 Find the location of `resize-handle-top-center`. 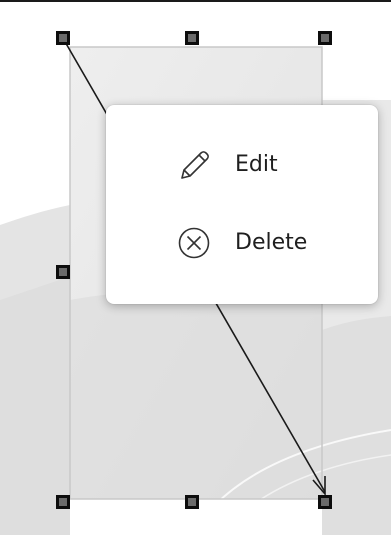

resize-handle-top-center is located at coordinates (192, 38).